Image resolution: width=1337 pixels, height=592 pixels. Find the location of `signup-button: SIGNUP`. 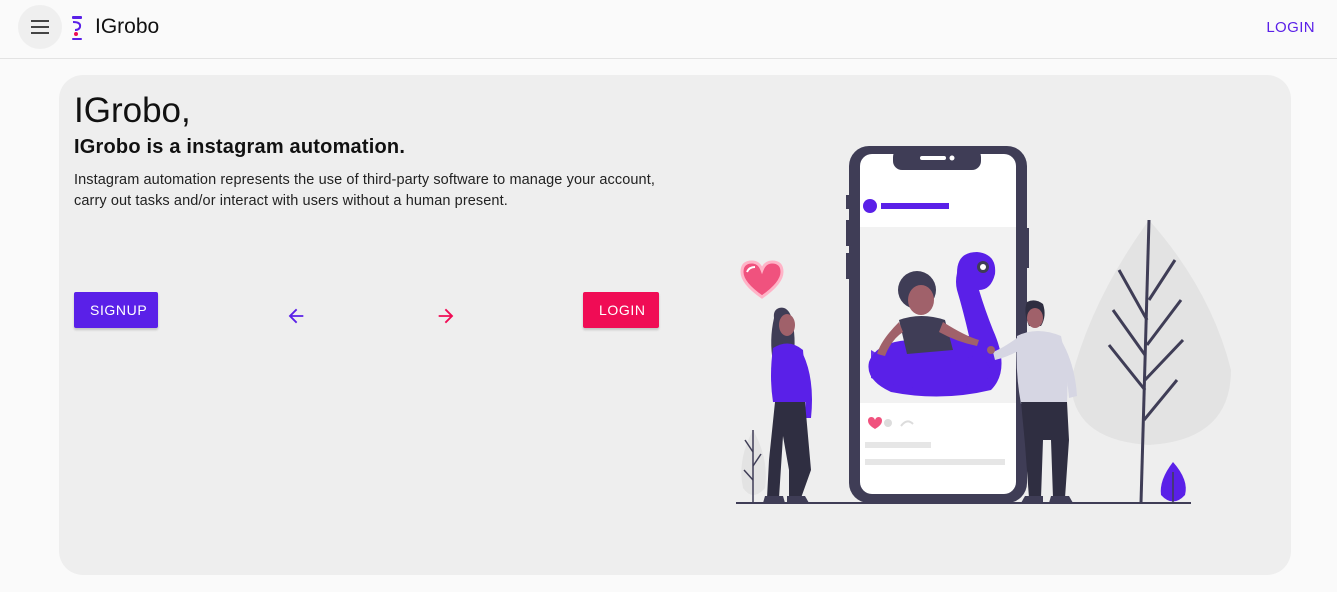

signup-button: SIGNUP is located at coordinates (116, 310).